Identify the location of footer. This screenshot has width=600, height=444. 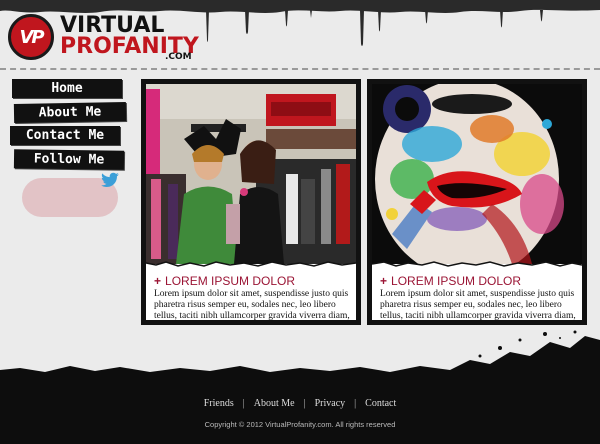
(300, 411).